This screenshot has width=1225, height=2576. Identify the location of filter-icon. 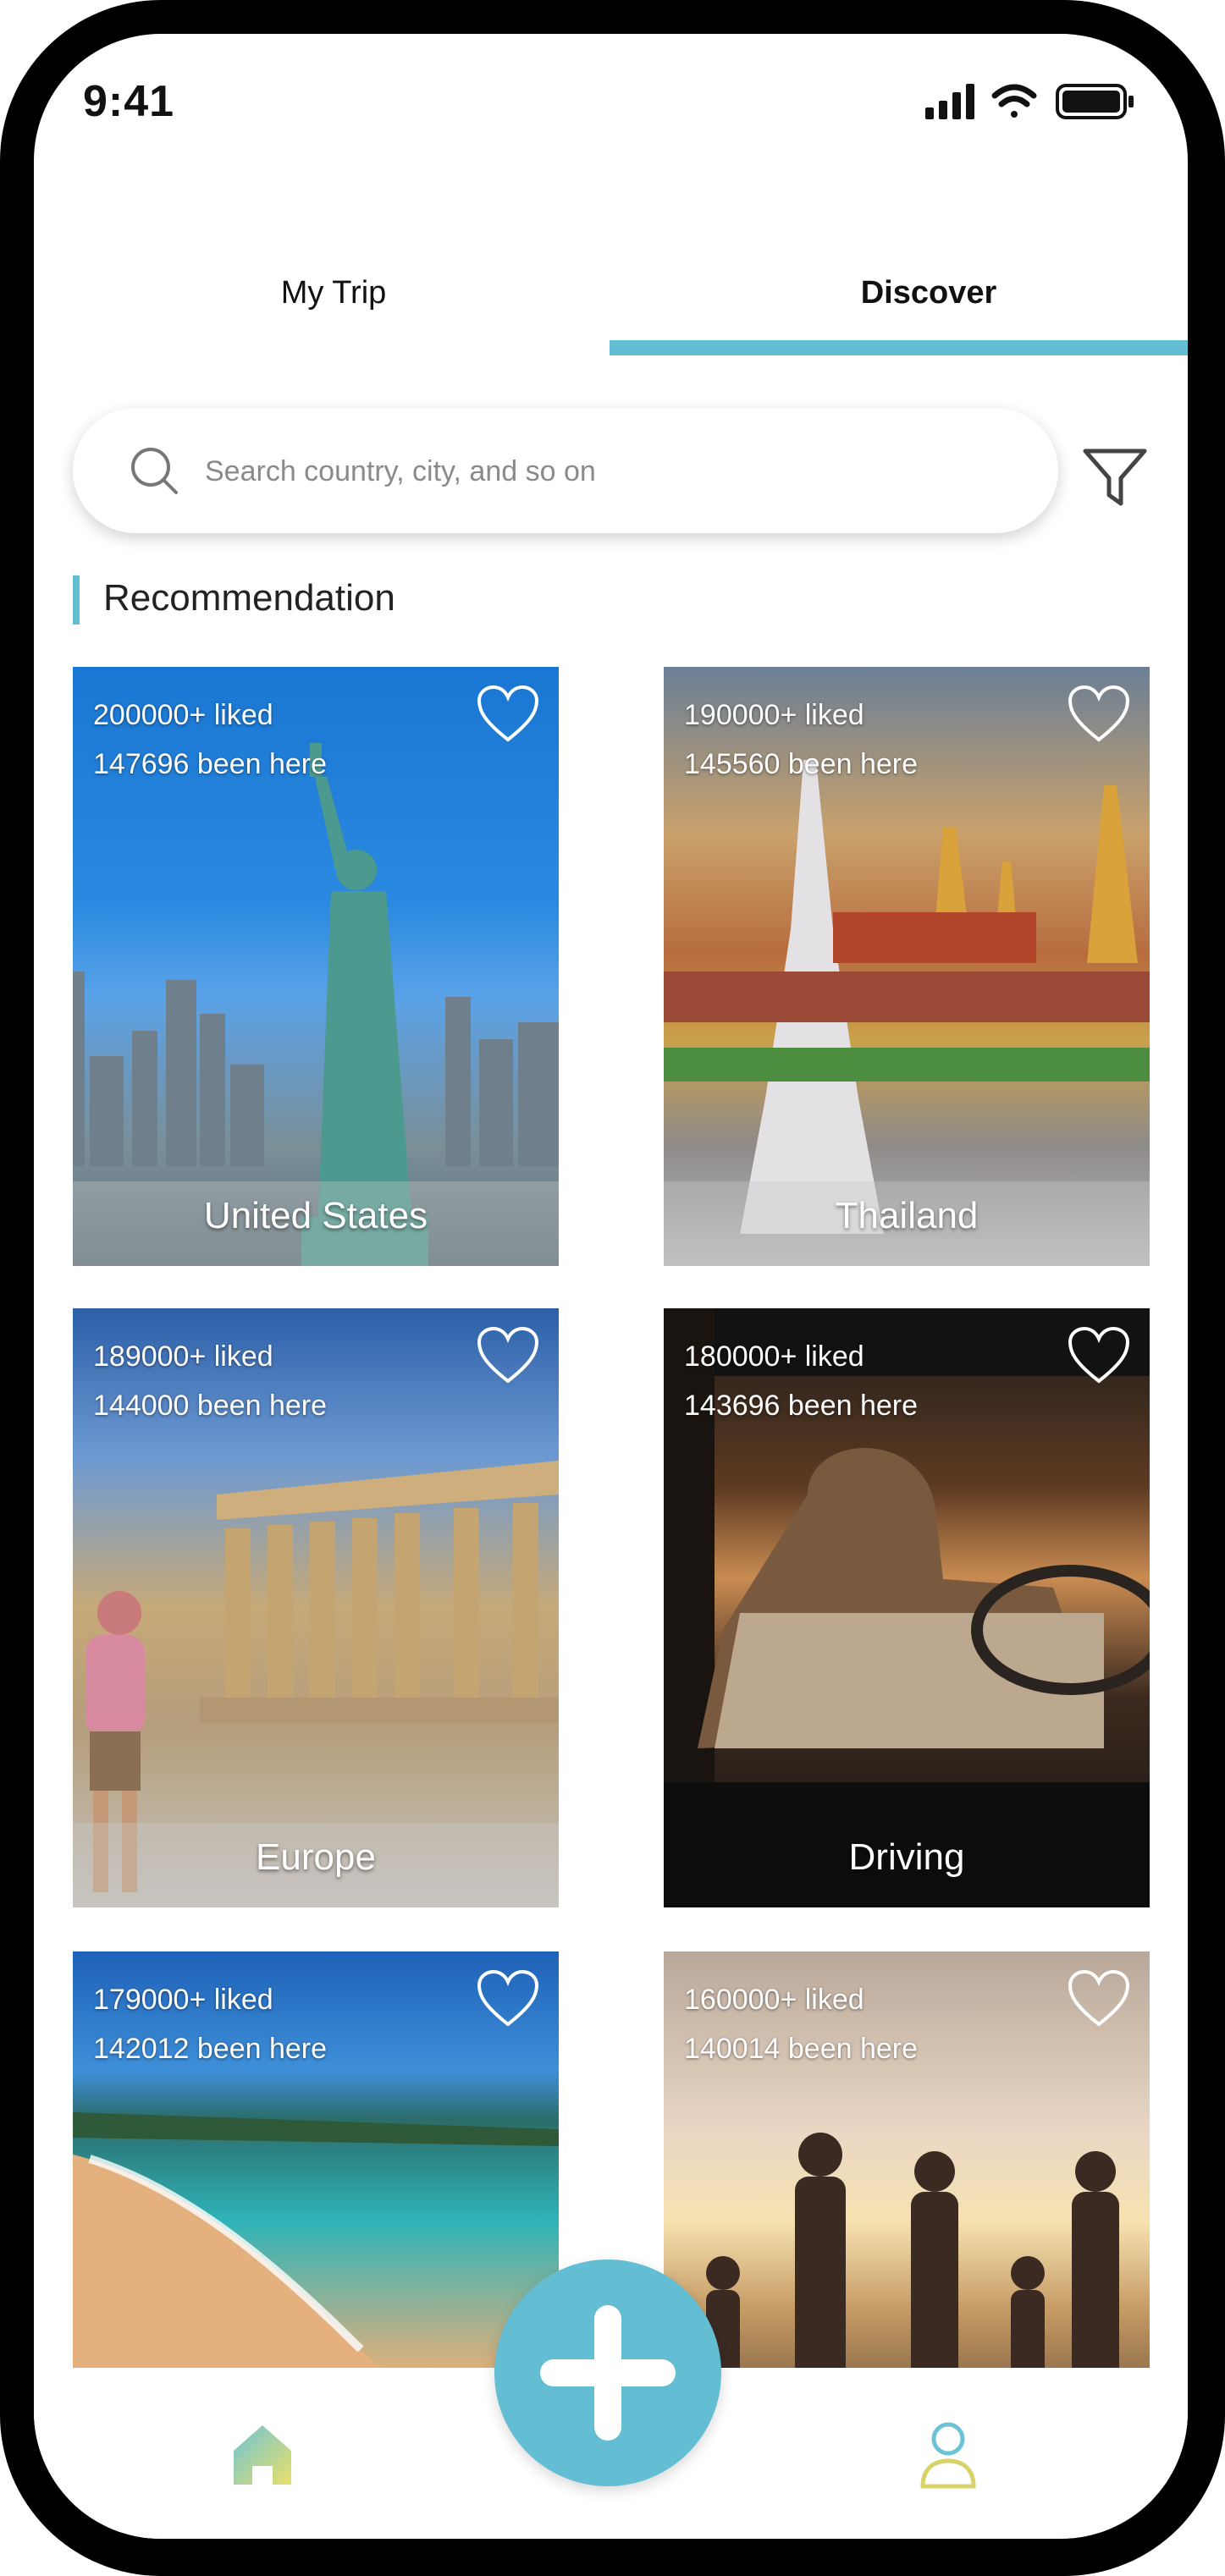
(1115, 474).